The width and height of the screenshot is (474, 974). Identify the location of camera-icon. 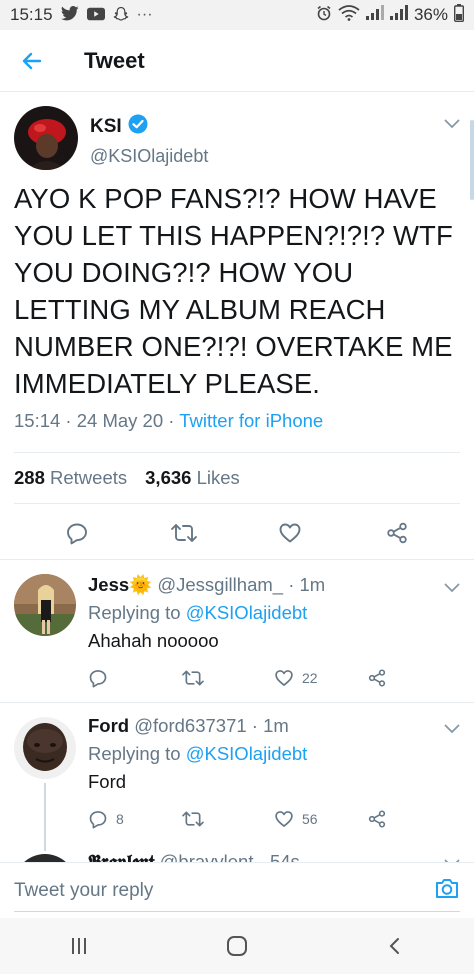
(447, 888).